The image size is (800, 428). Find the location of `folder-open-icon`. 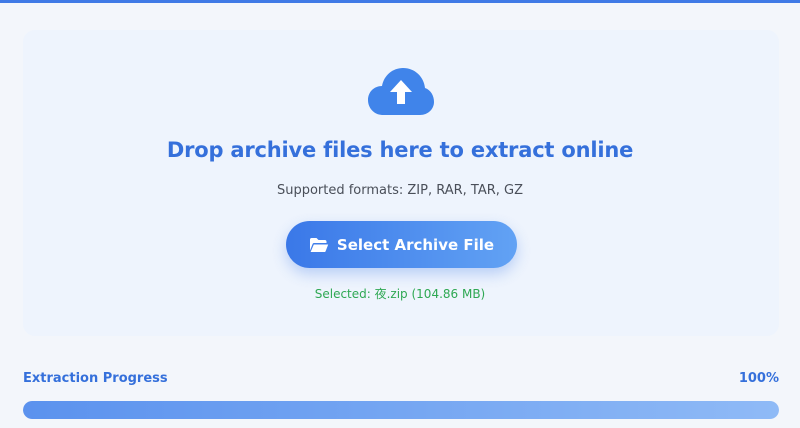

folder-open-icon is located at coordinates (319, 244).